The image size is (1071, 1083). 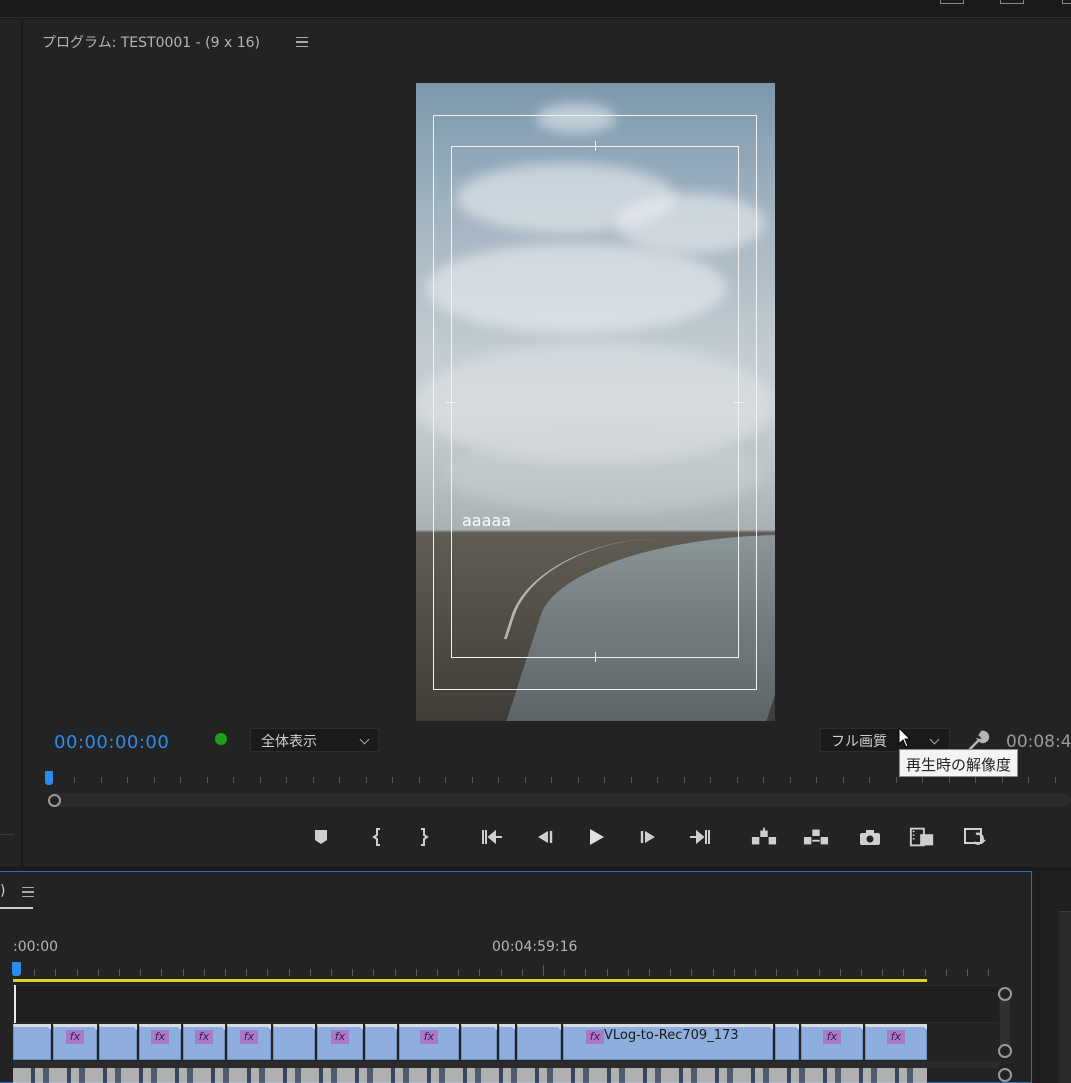 I want to click on export-frame-button, so click(x=870, y=837).